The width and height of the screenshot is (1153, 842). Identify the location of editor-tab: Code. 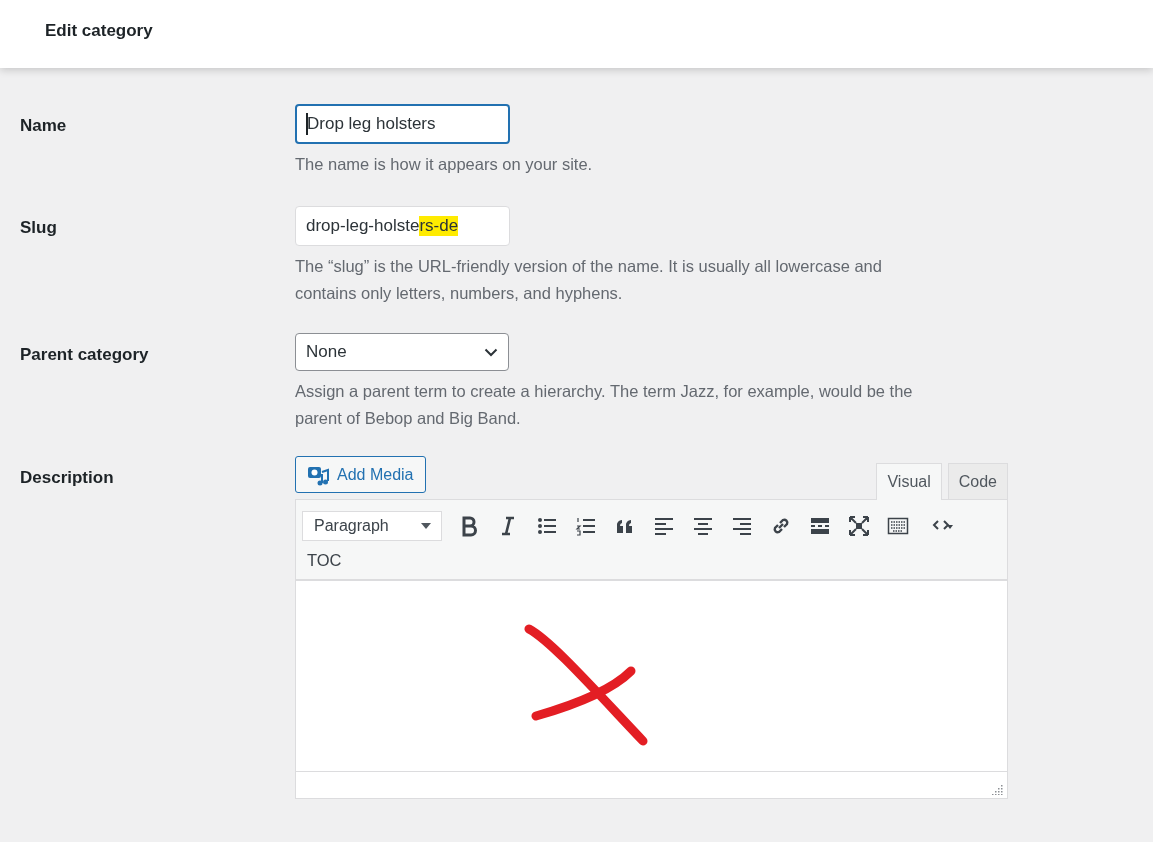
(977, 481).